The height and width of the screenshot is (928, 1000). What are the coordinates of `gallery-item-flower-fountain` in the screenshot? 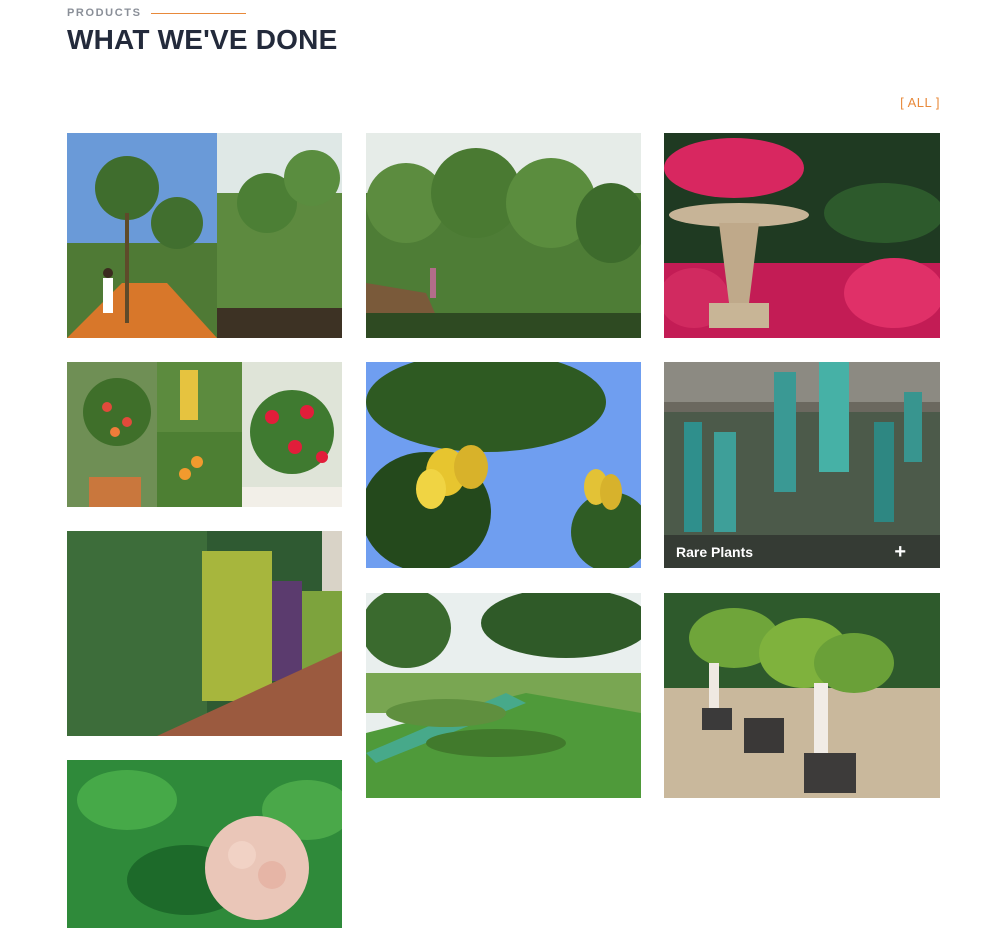 It's located at (802, 235).